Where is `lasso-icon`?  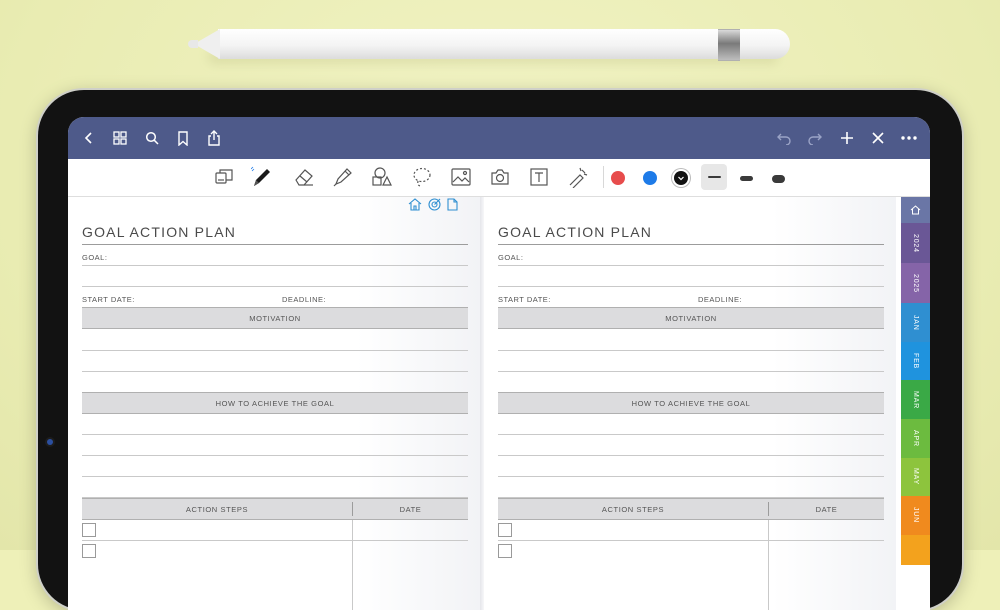 lasso-icon is located at coordinates (422, 177).